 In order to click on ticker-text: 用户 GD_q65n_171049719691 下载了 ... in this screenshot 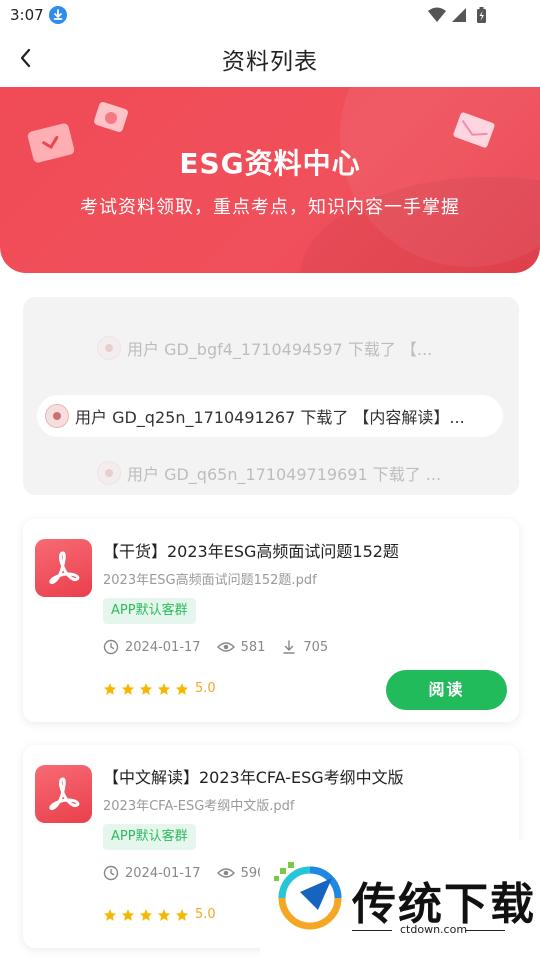, I will do `click(284, 474)`.